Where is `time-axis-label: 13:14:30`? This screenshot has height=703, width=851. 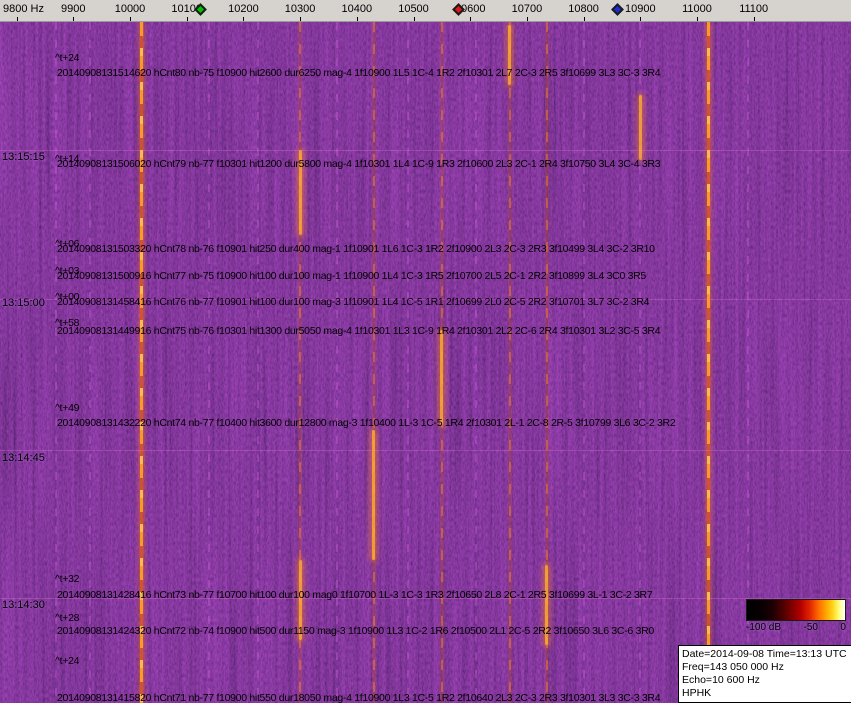 time-axis-label: 13:14:30 is located at coordinates (23, 605).